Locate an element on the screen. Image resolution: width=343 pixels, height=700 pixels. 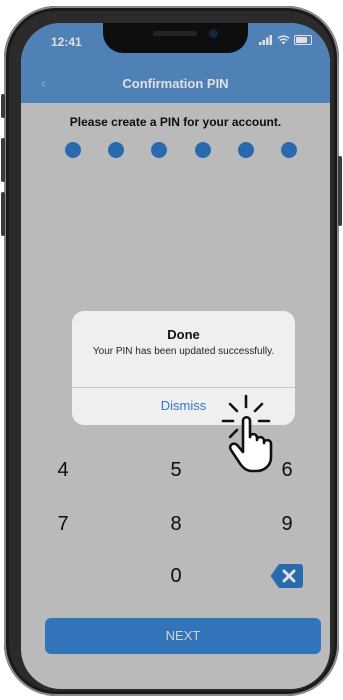
wifi-icon is located at coordinates (283, 40).